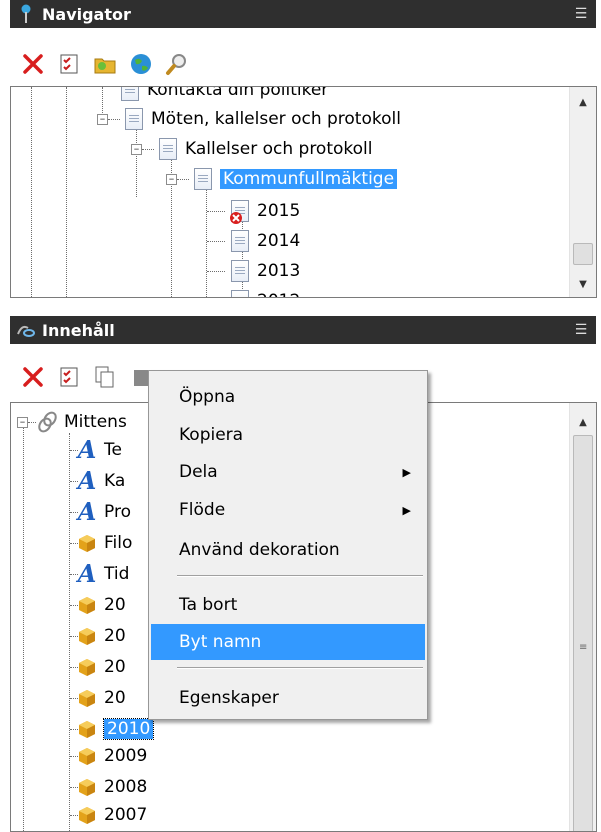 The width and height of the screenshot is (601, 832). Describe the element at coordinates (303, 64) in the screenshot. I see `navigator-toolbar` at that location.